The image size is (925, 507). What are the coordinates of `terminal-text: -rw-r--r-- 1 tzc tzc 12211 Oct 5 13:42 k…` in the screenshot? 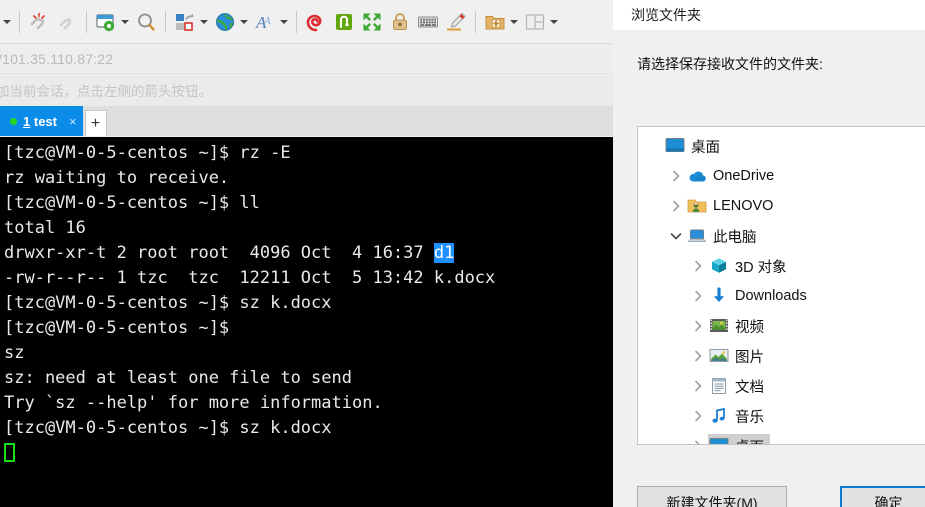 It's located at (250, 278).